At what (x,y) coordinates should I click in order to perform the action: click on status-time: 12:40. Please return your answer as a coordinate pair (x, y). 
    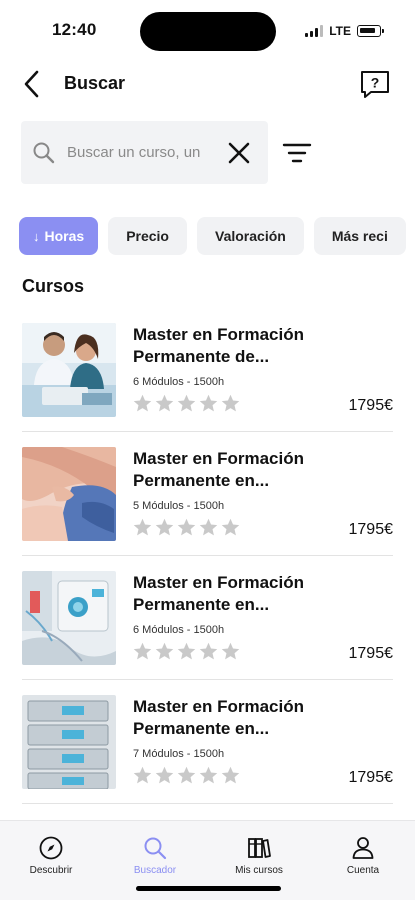
    Looking at the image, I should click on (74, 29).